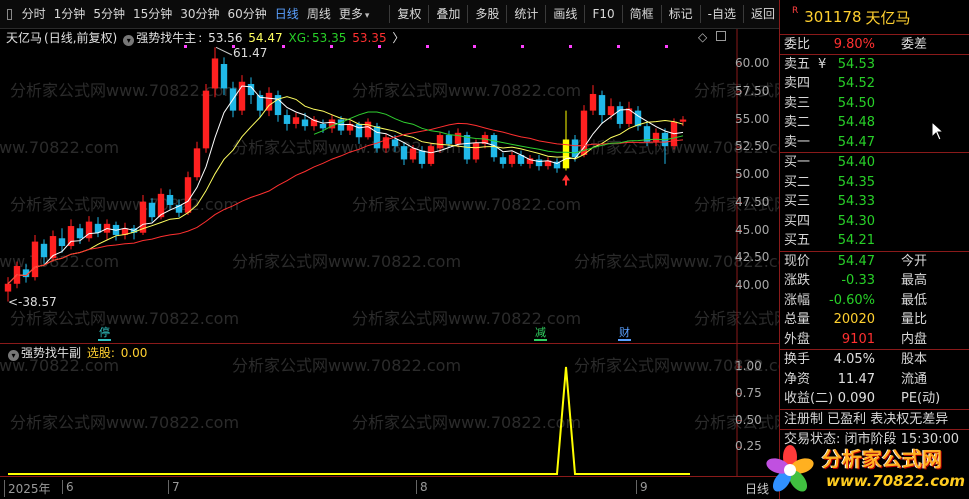 This screenshot has width=969, height=499. What do you see at coordinates (748, 392) in the screenshot?
I see `sub-y-axis-label: 0.75` at bounding box center [748, 392].